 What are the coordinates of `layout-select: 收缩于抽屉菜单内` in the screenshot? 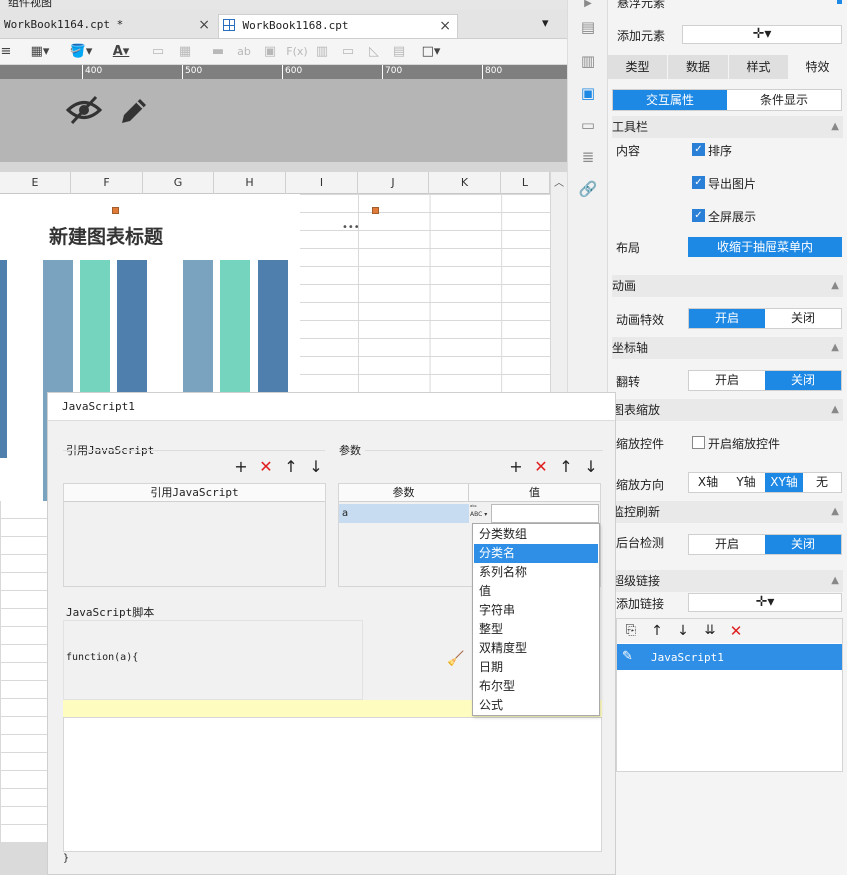 It's located at (765, 247).